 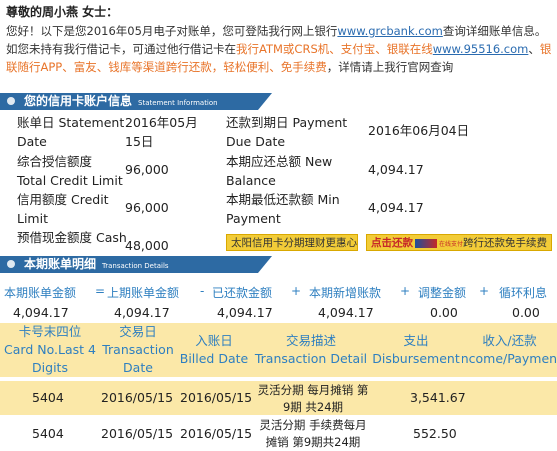 What do you see at coordinates (214, 340) in the screenshot?
I see `col-billed-date-cn: 入账日` at bounding box center [214, 340].